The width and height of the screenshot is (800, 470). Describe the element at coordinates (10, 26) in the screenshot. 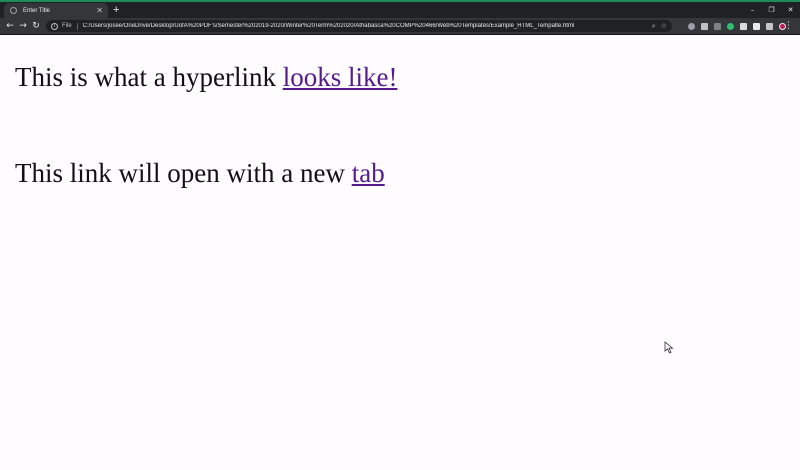

I see `back-arrow-icon: ←` at that location.